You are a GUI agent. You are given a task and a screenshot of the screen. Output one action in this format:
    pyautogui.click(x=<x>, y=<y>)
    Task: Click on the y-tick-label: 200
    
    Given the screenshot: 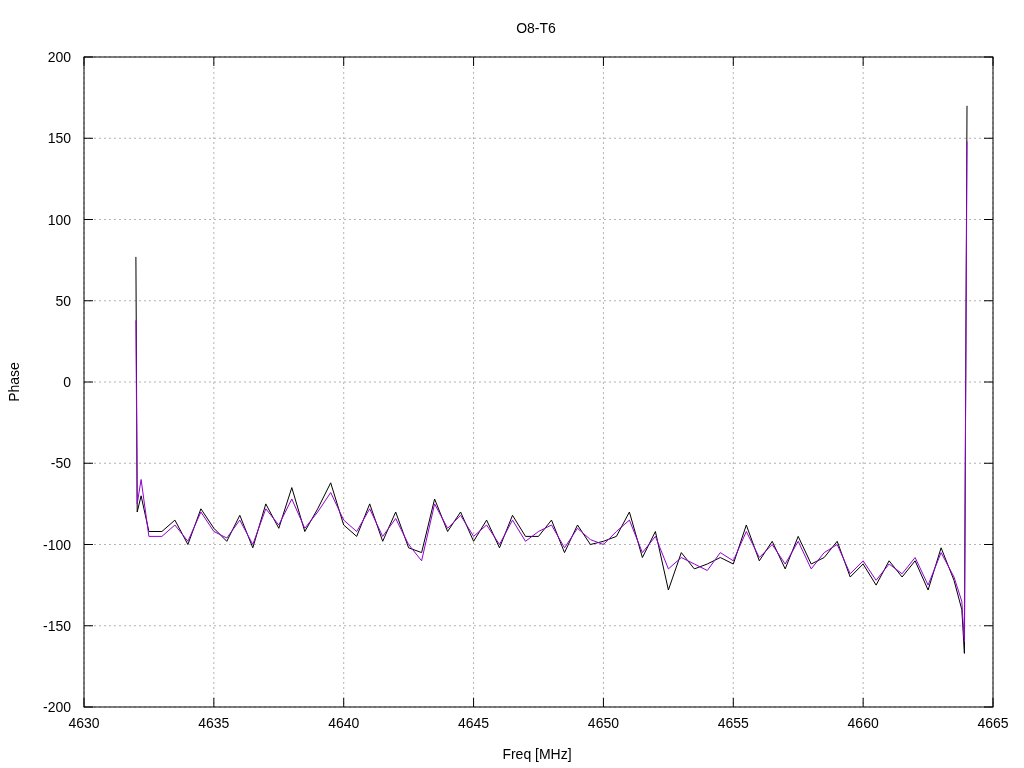 What is the action you would take?
    pyautogui.click(x=59, y=57)
    